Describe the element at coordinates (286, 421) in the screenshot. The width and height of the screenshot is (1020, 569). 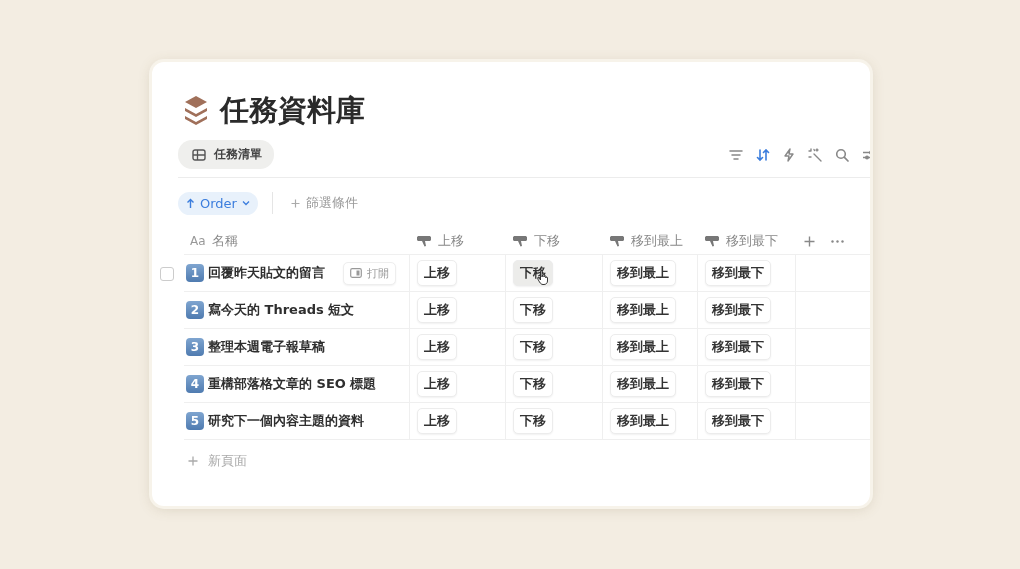
I see `page-title: 研究下一個內容主題的資料` at that location.